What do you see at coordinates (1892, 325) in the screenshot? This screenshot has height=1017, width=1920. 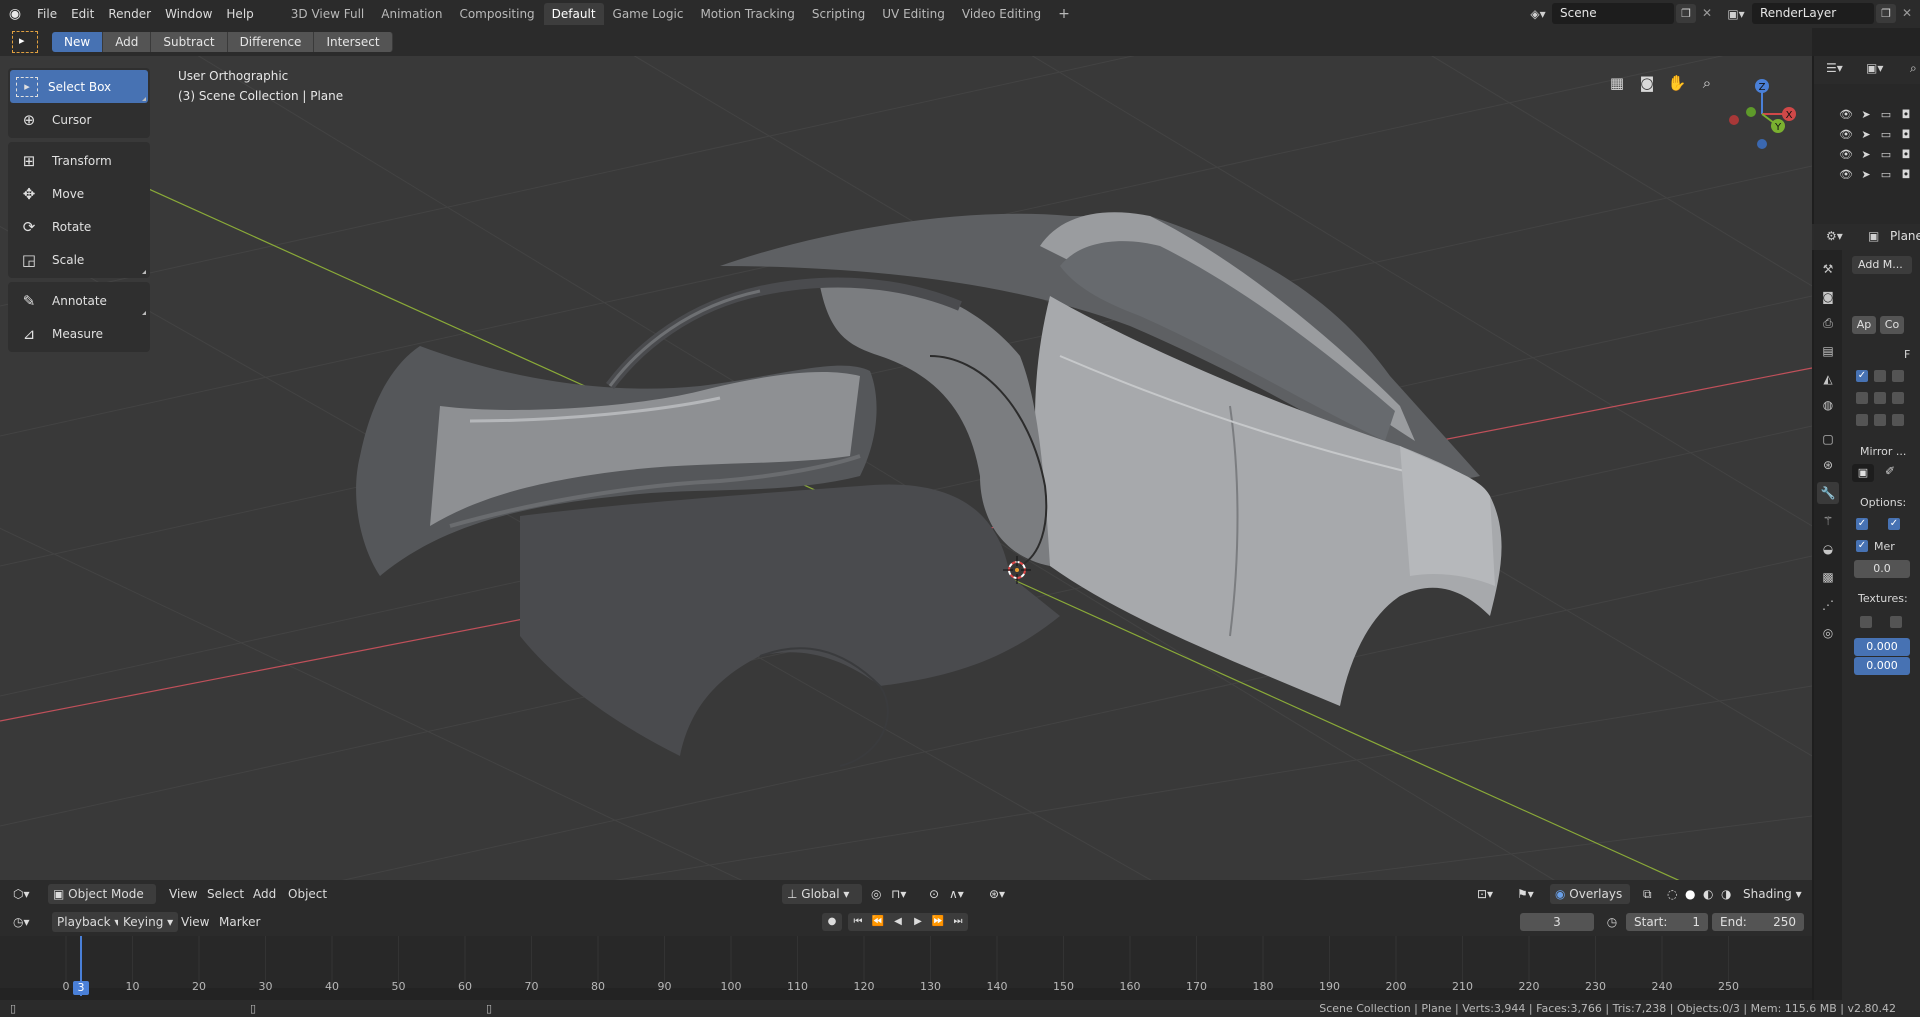 I see `copy-button: Co` at bounding box center [1892, 325].